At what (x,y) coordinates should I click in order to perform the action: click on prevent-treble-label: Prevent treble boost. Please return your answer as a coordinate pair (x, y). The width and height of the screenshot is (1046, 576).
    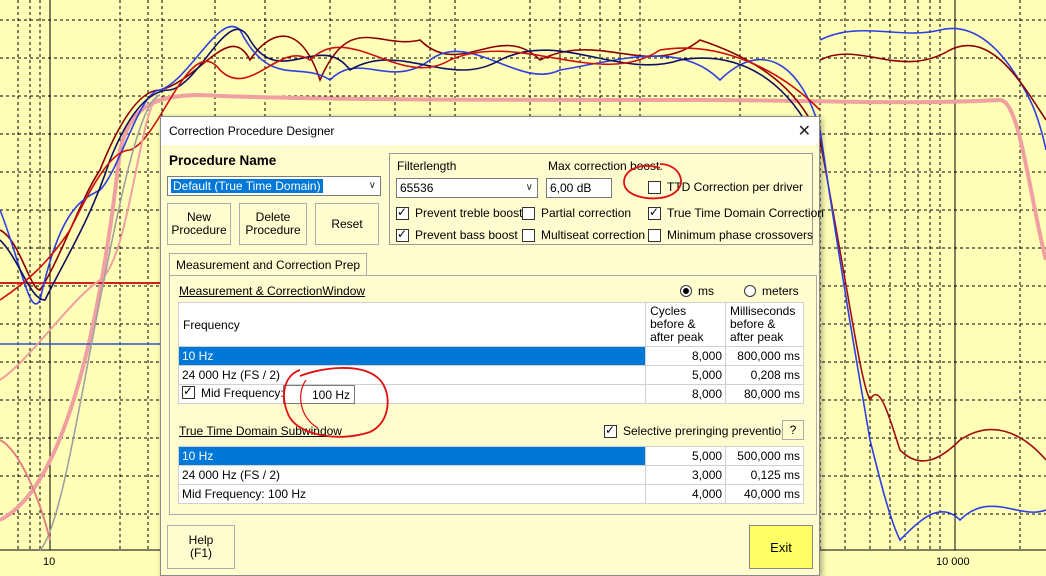
    Looking at the image, I should click on (469, 213).